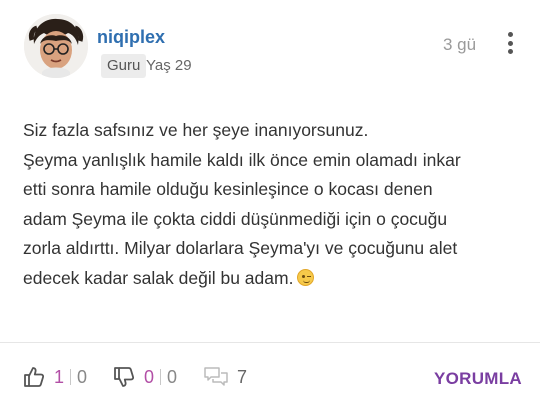  Describe the element at coordinates (510, 43) in the screenshot. I see `more-options-icon` at that location.